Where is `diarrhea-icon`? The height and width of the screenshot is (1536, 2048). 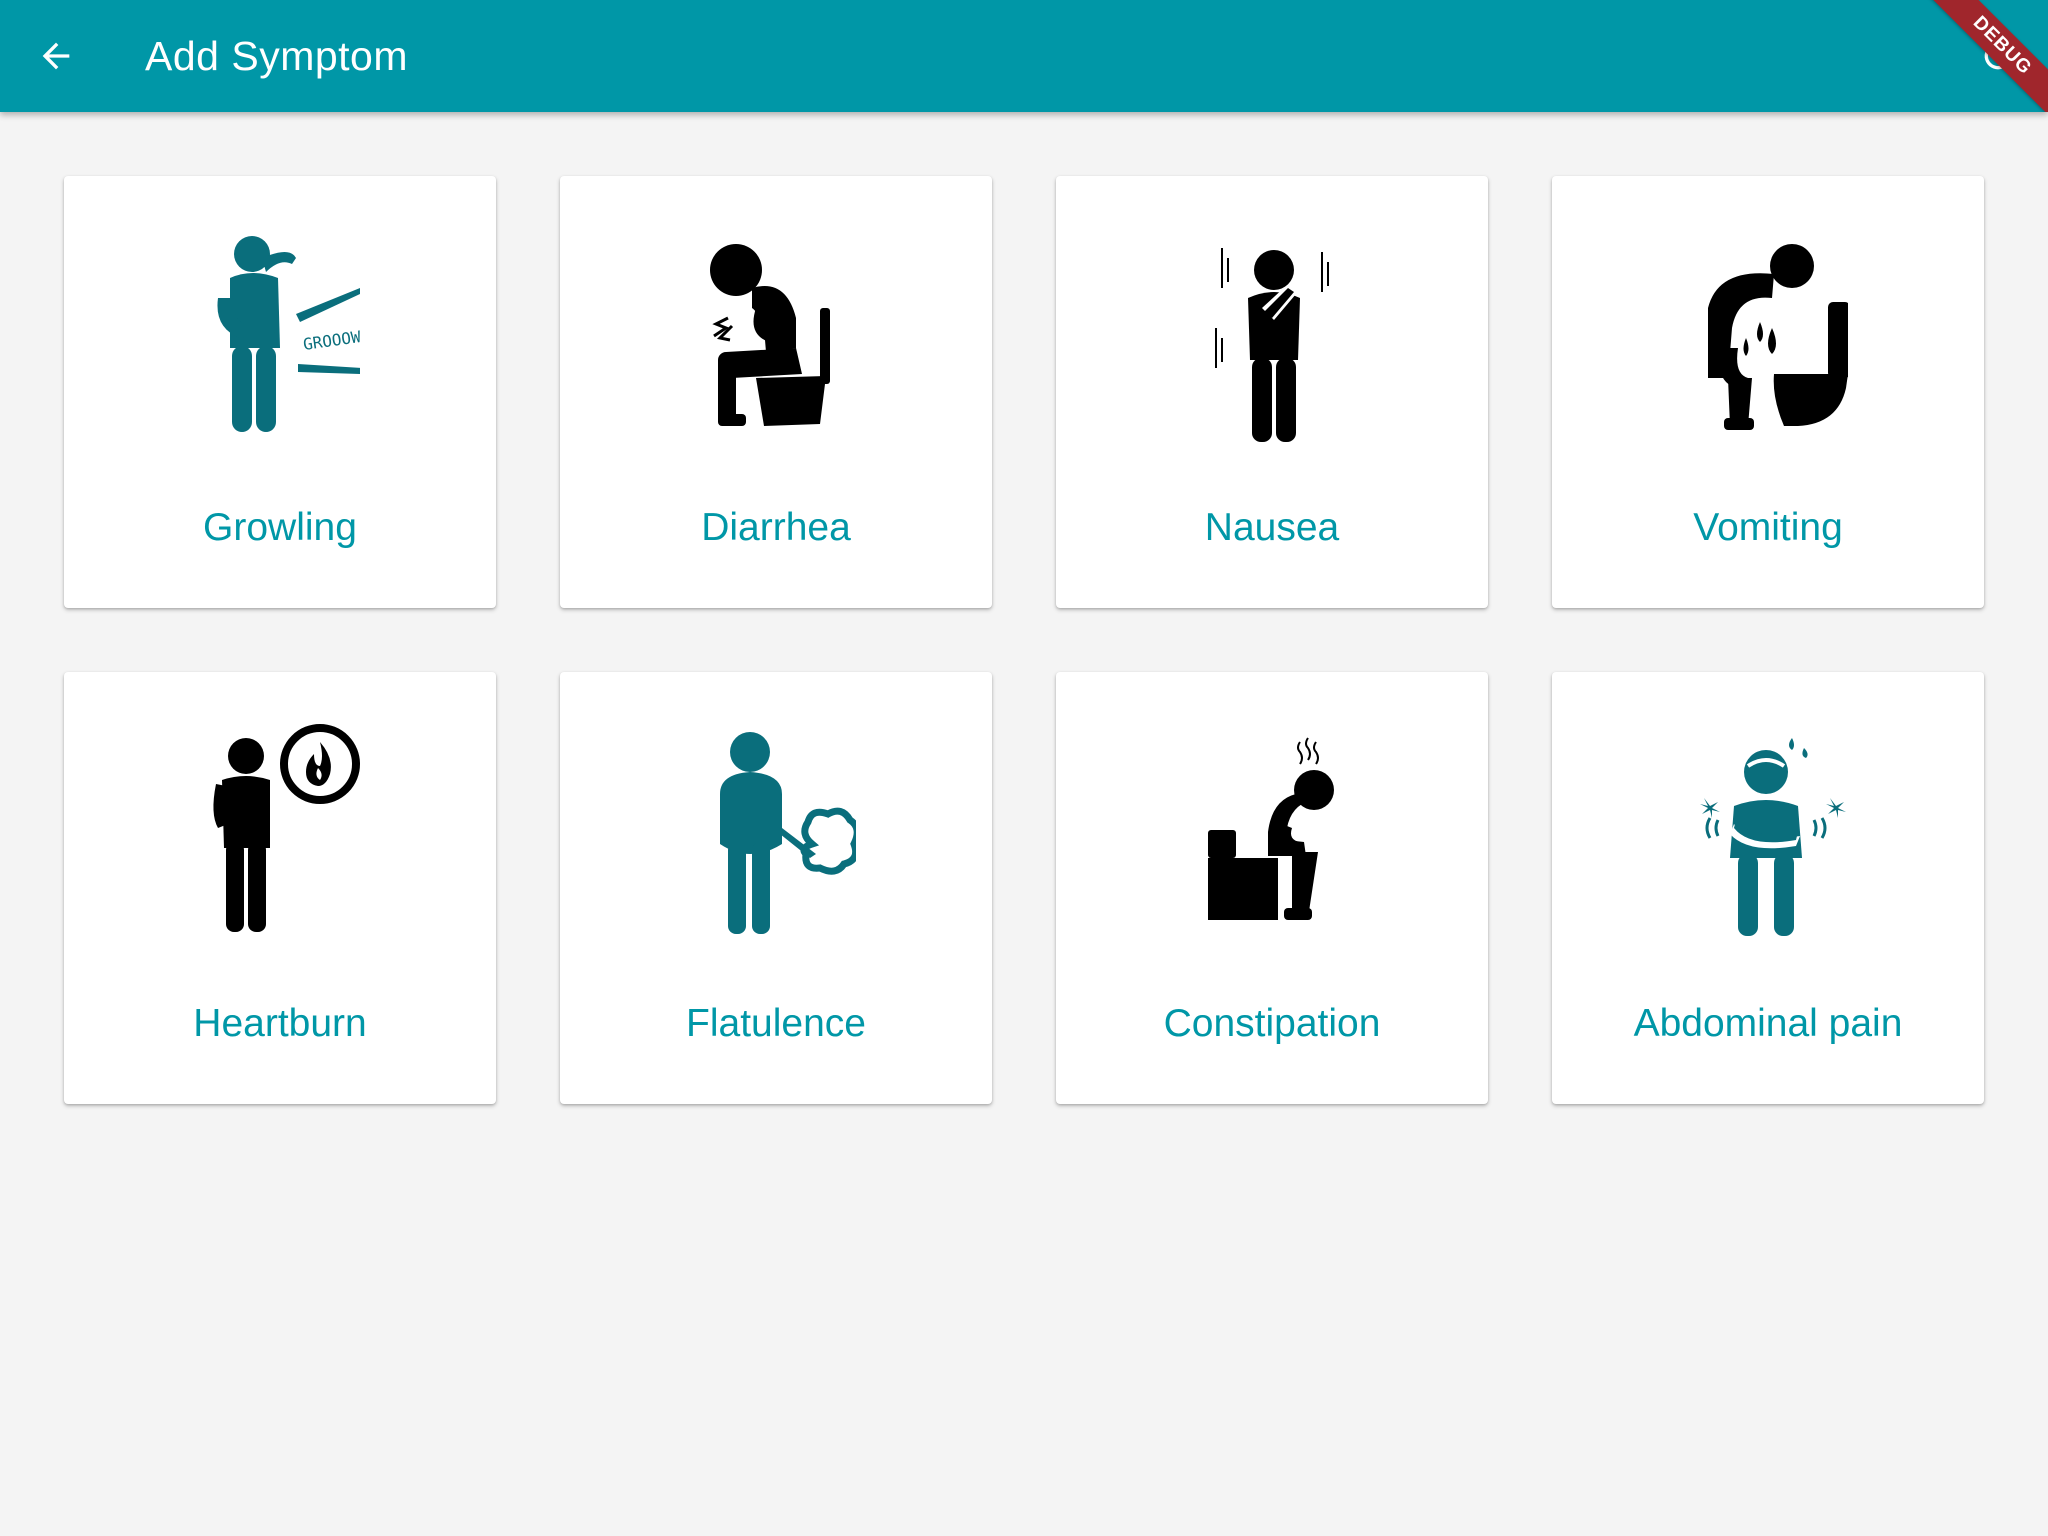
diarrhea-icon is located at coordinates (776, 338).